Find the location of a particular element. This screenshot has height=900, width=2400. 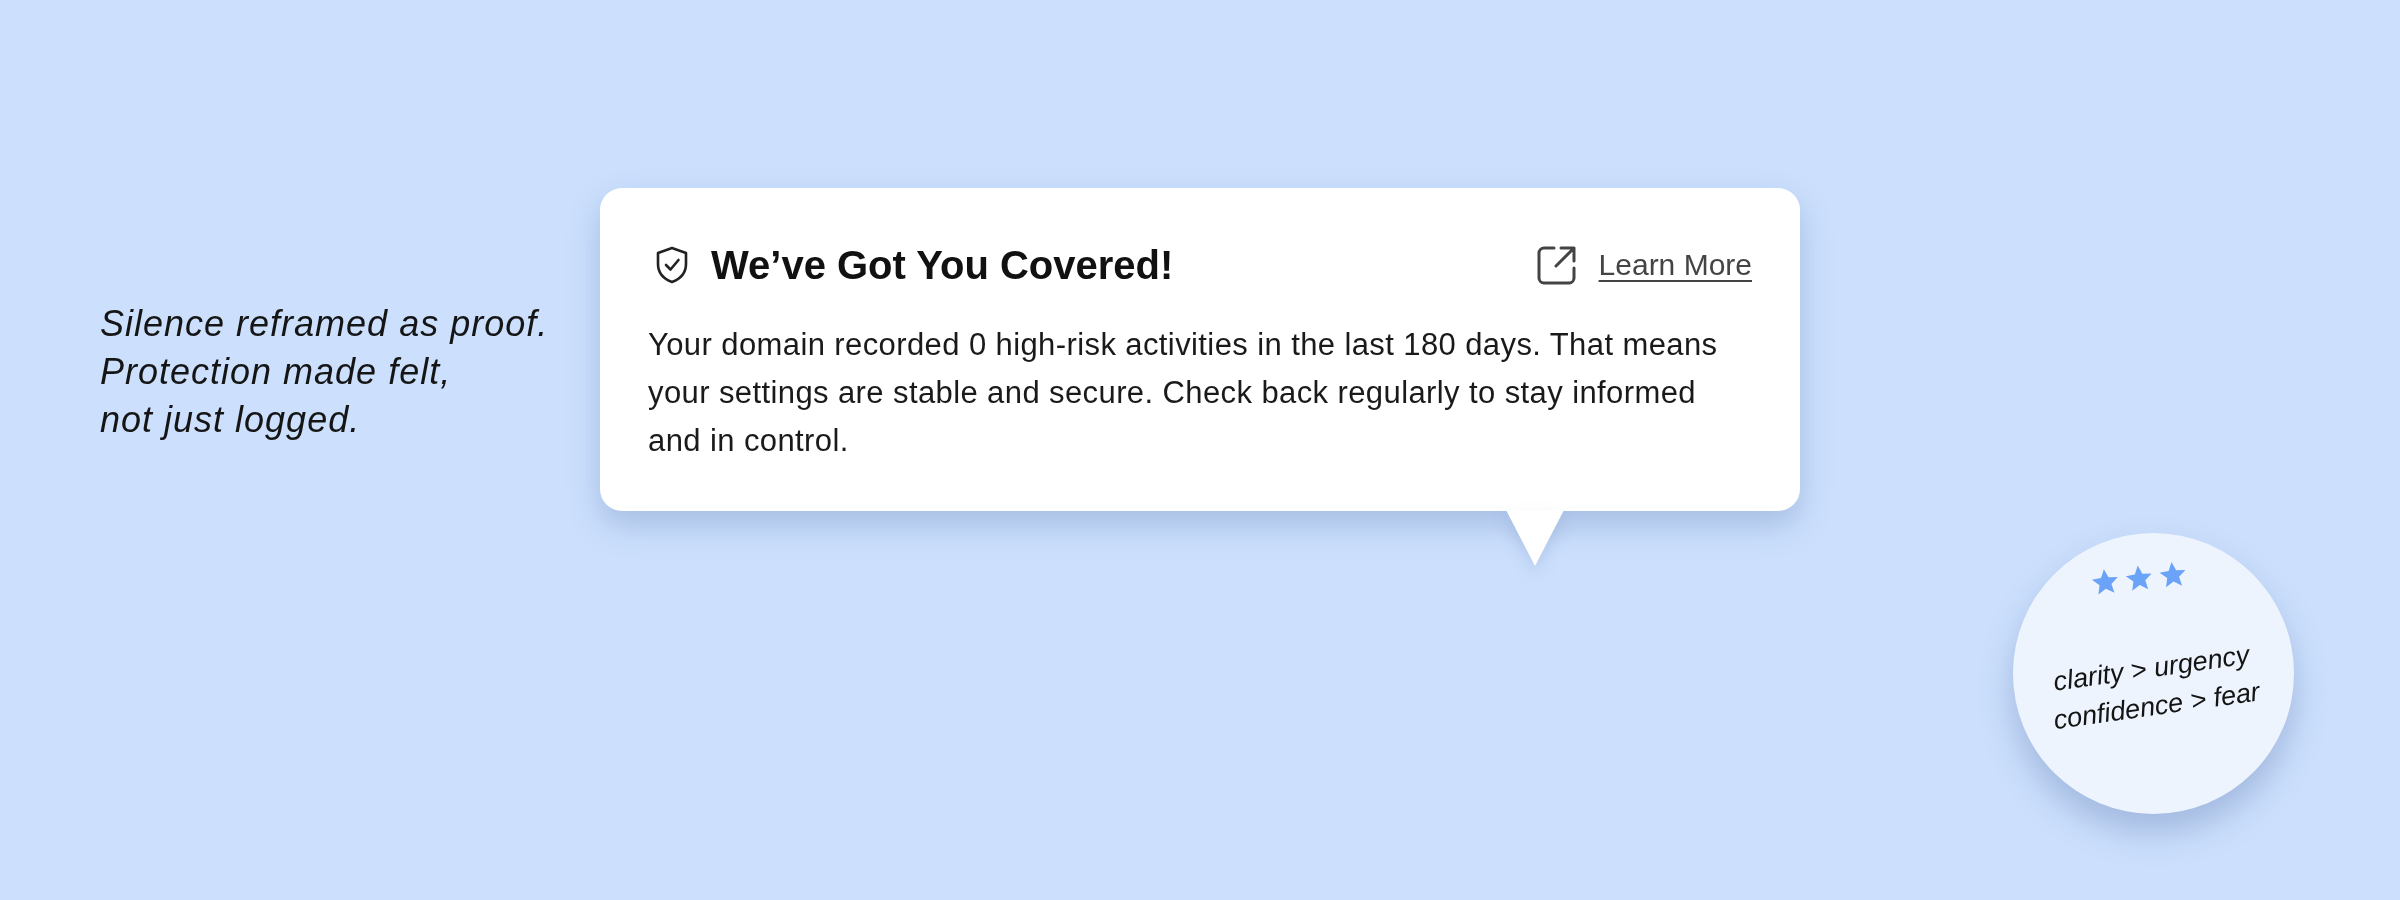

handwritten-note: Silence reframed as proof. Protection made felt, not just logged. is located at coordinates (325, 372).